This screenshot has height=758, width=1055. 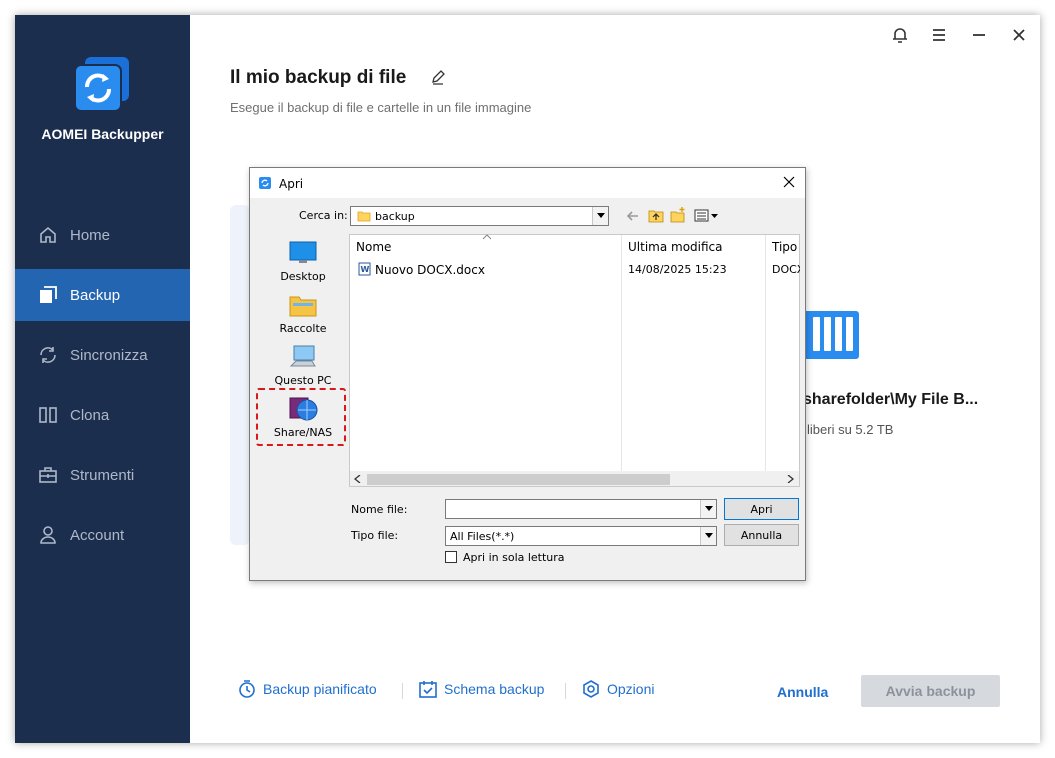 I want to click on svg-text: W, so click(x=365, y=269).